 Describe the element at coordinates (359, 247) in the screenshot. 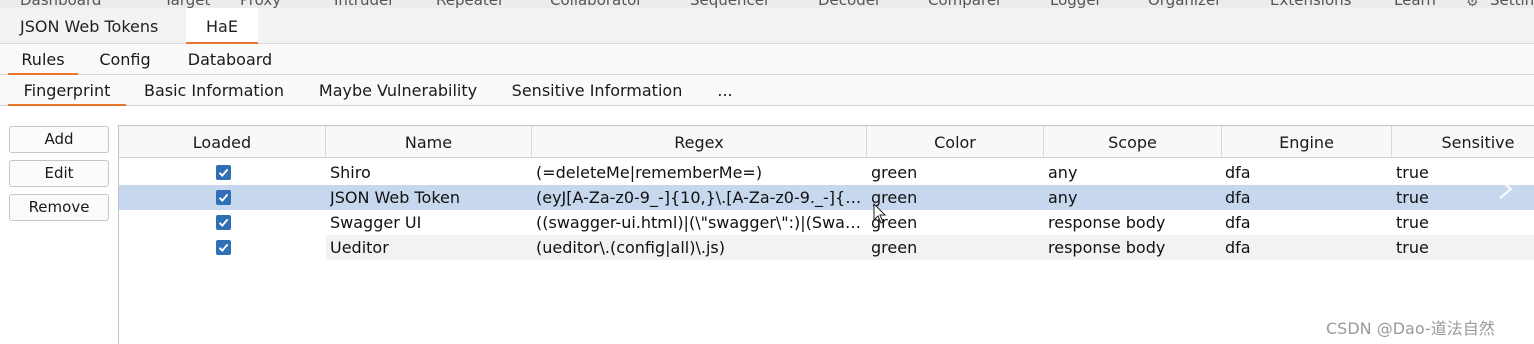

I see `rule-name: Ueditor` at that location.